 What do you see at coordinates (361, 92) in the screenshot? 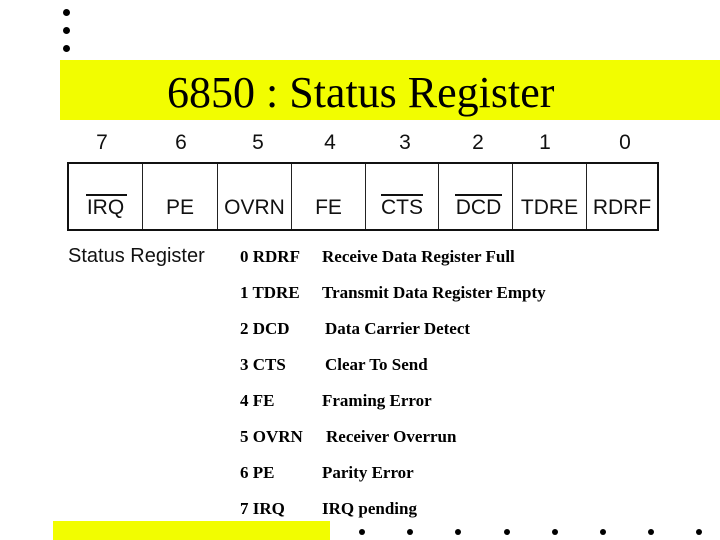
I see `slide-title: 6850 : Status Register` at bounding box center [361, 92].